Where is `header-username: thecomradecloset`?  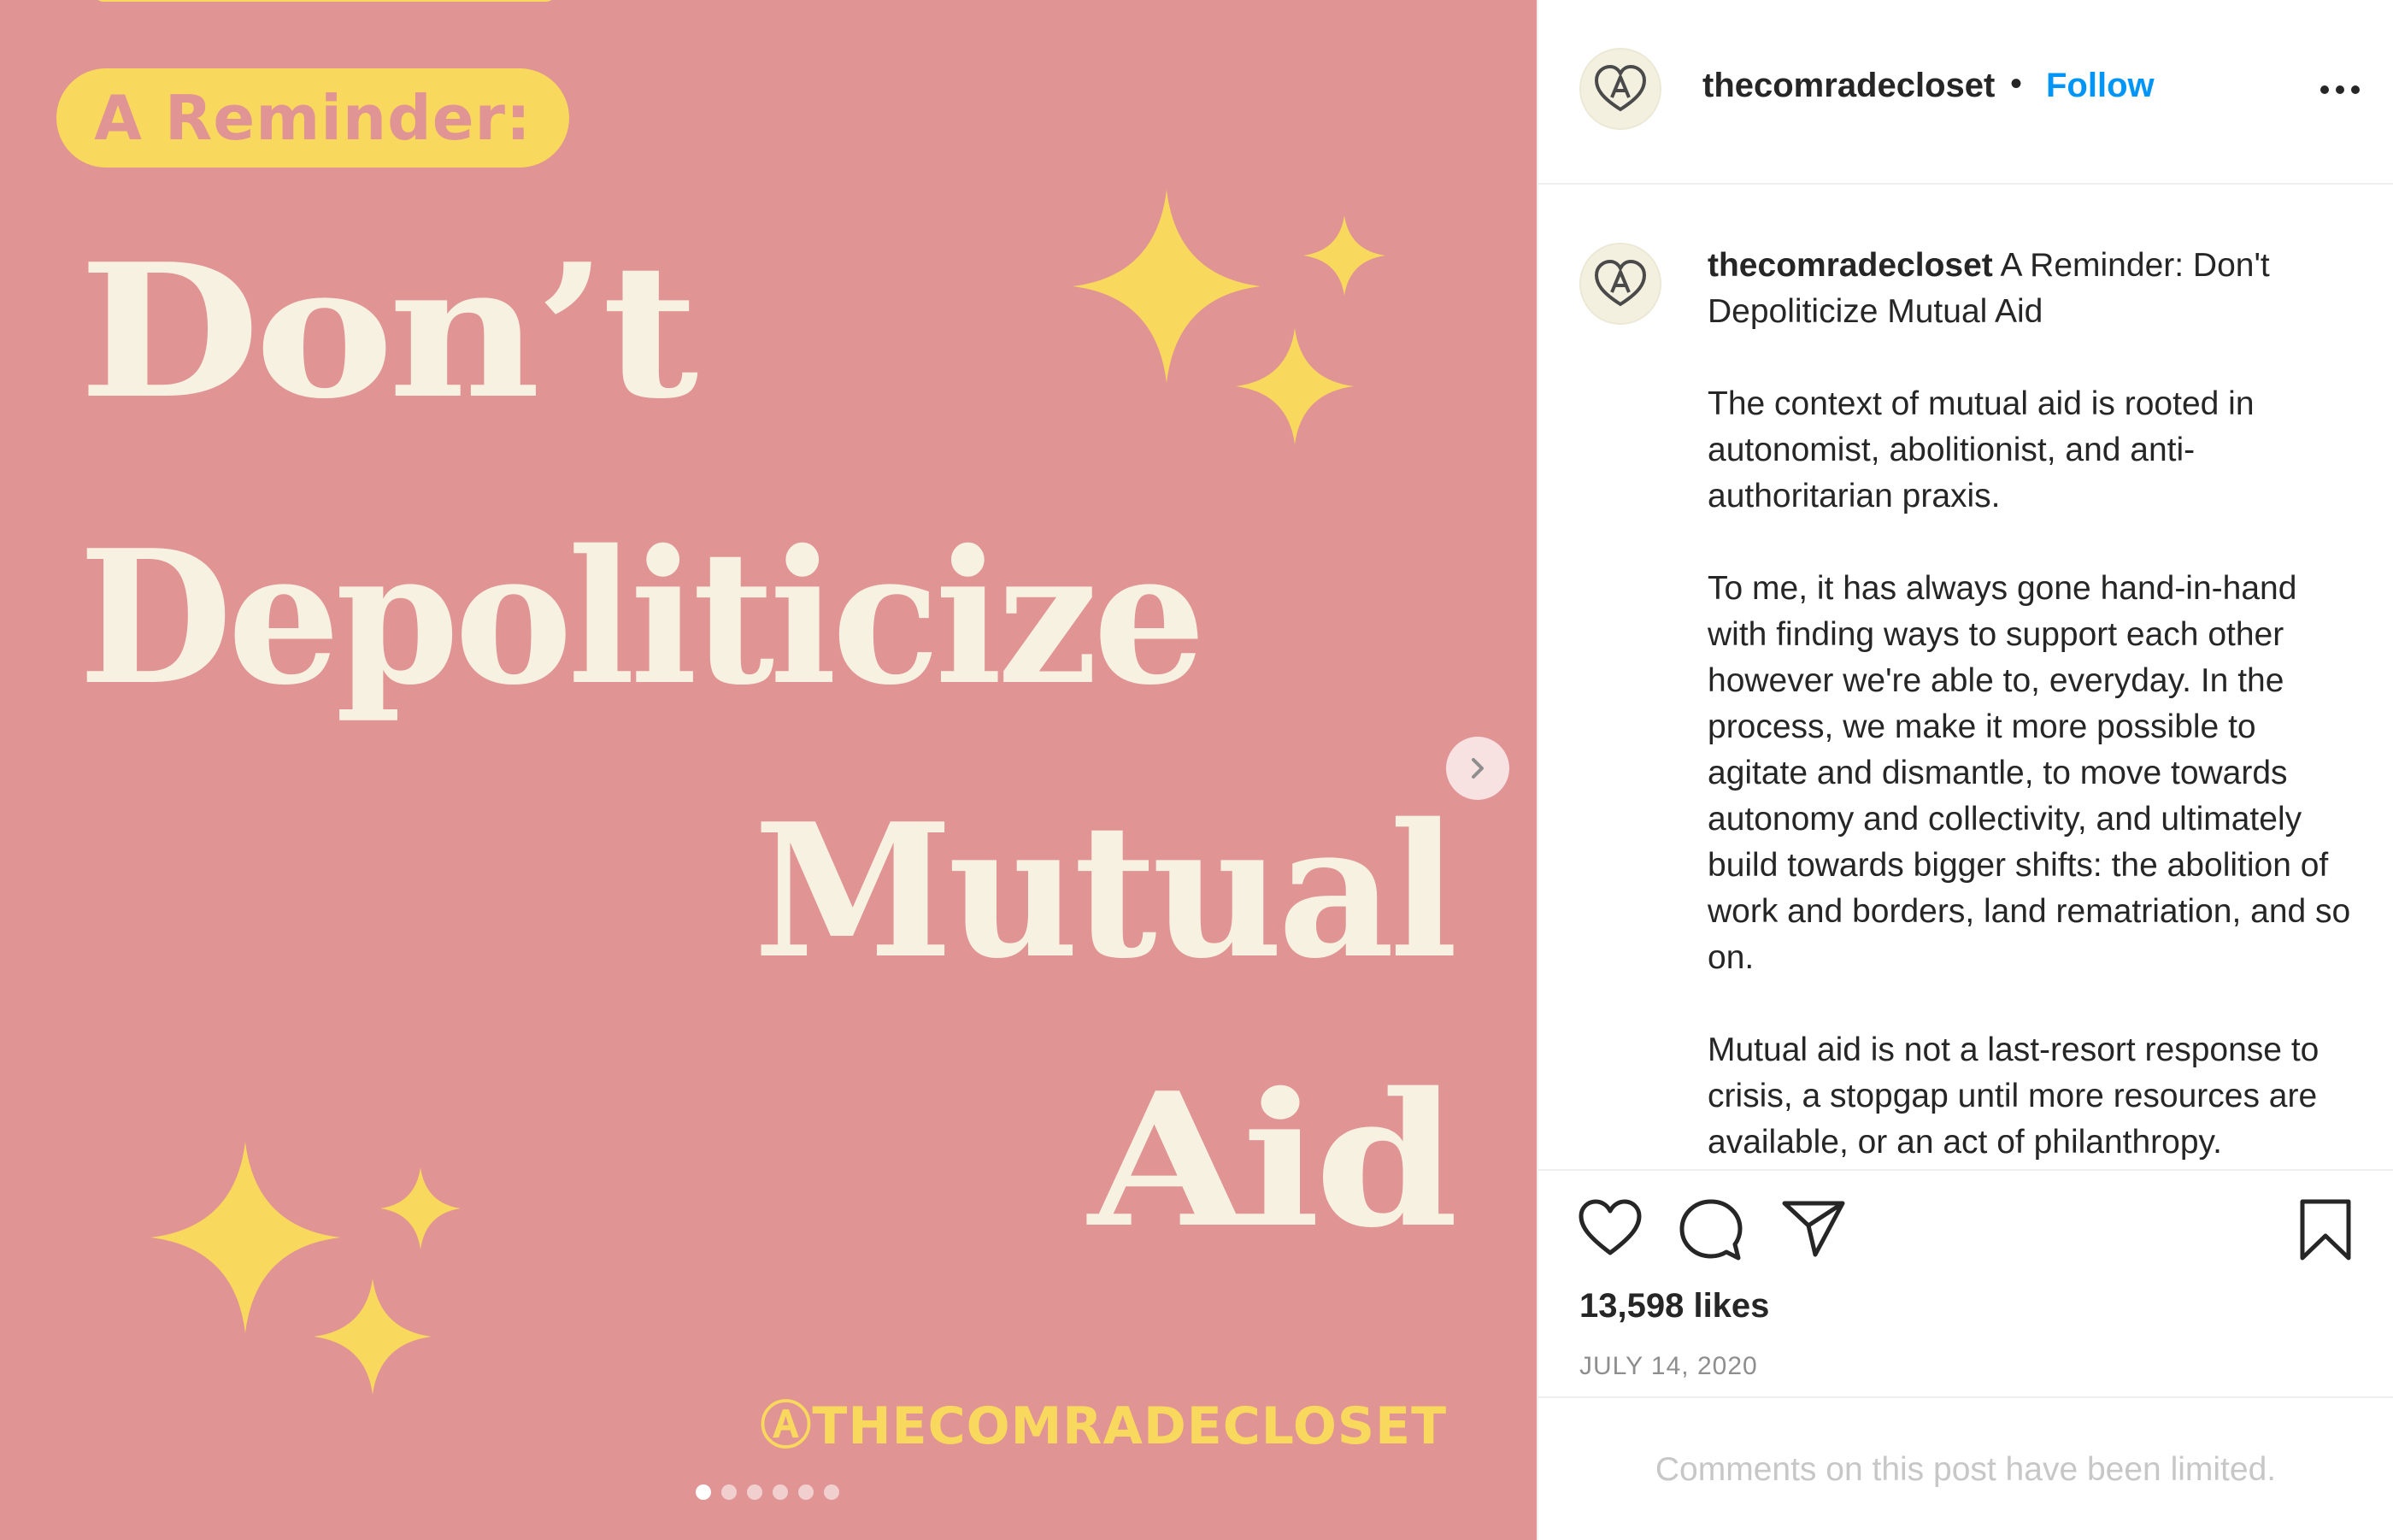 header-username: thecomradecloset is located at coordinates (1849, 86).